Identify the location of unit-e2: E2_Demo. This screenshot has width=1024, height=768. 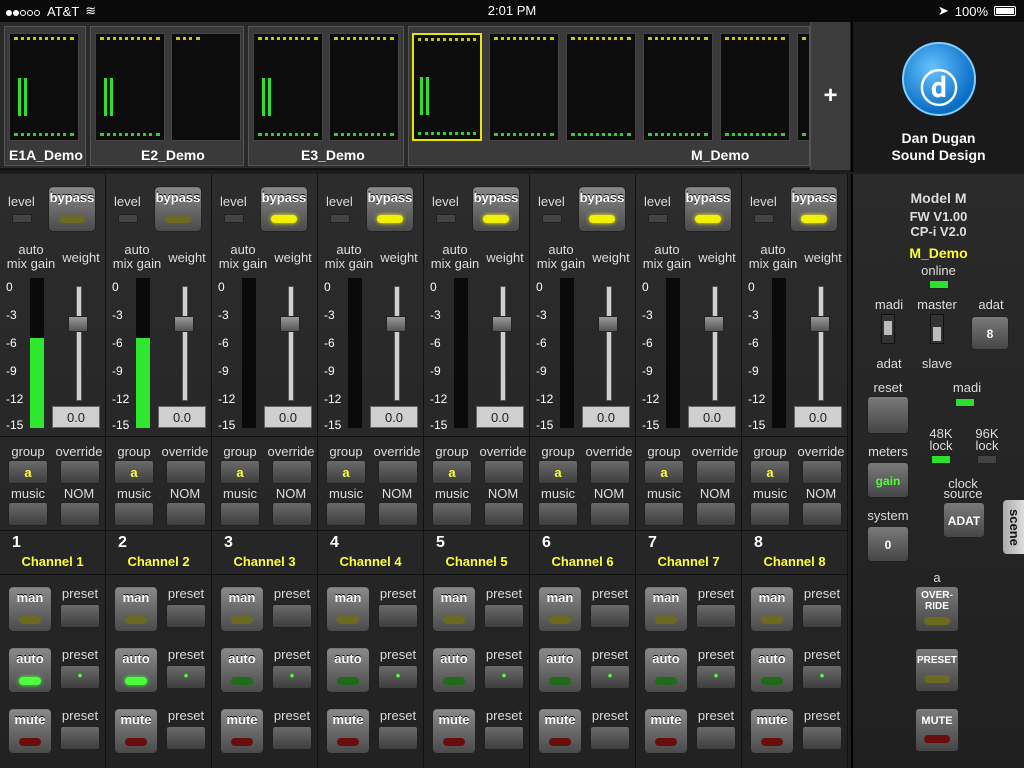
(167, 96).